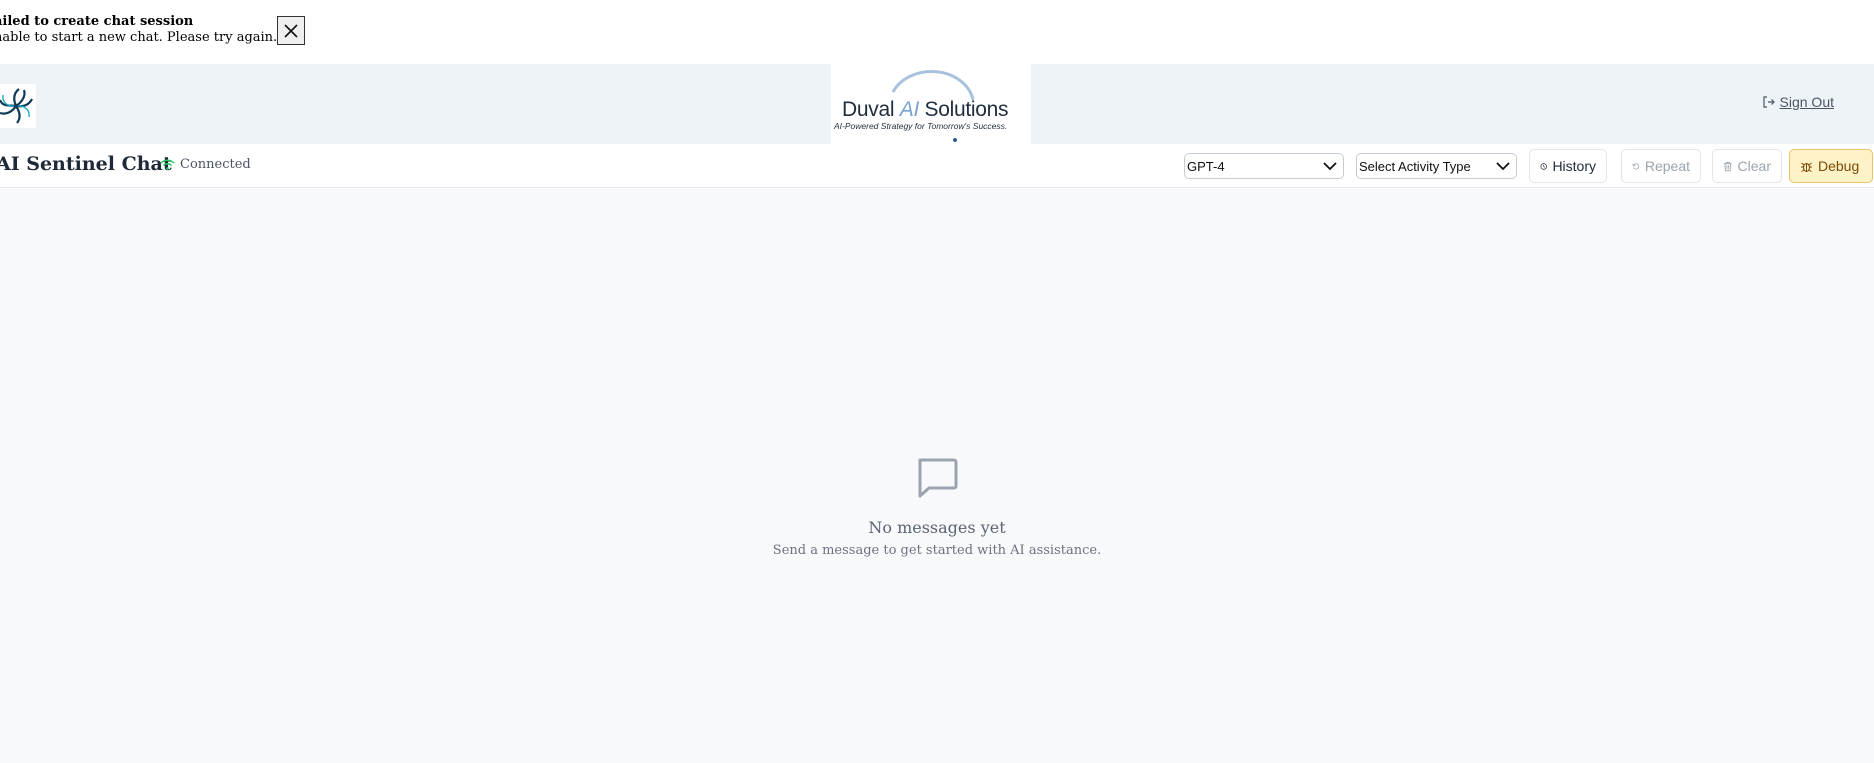  I want to click on brand-name: Duval AI Solutions, so click(925, 110).